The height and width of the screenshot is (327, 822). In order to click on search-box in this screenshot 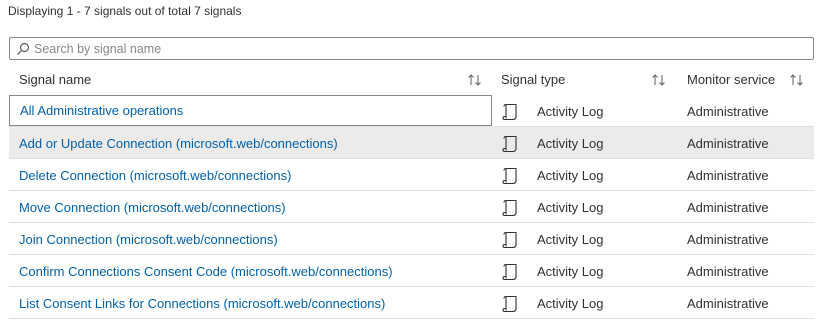, I will do `click(411, 48)`.